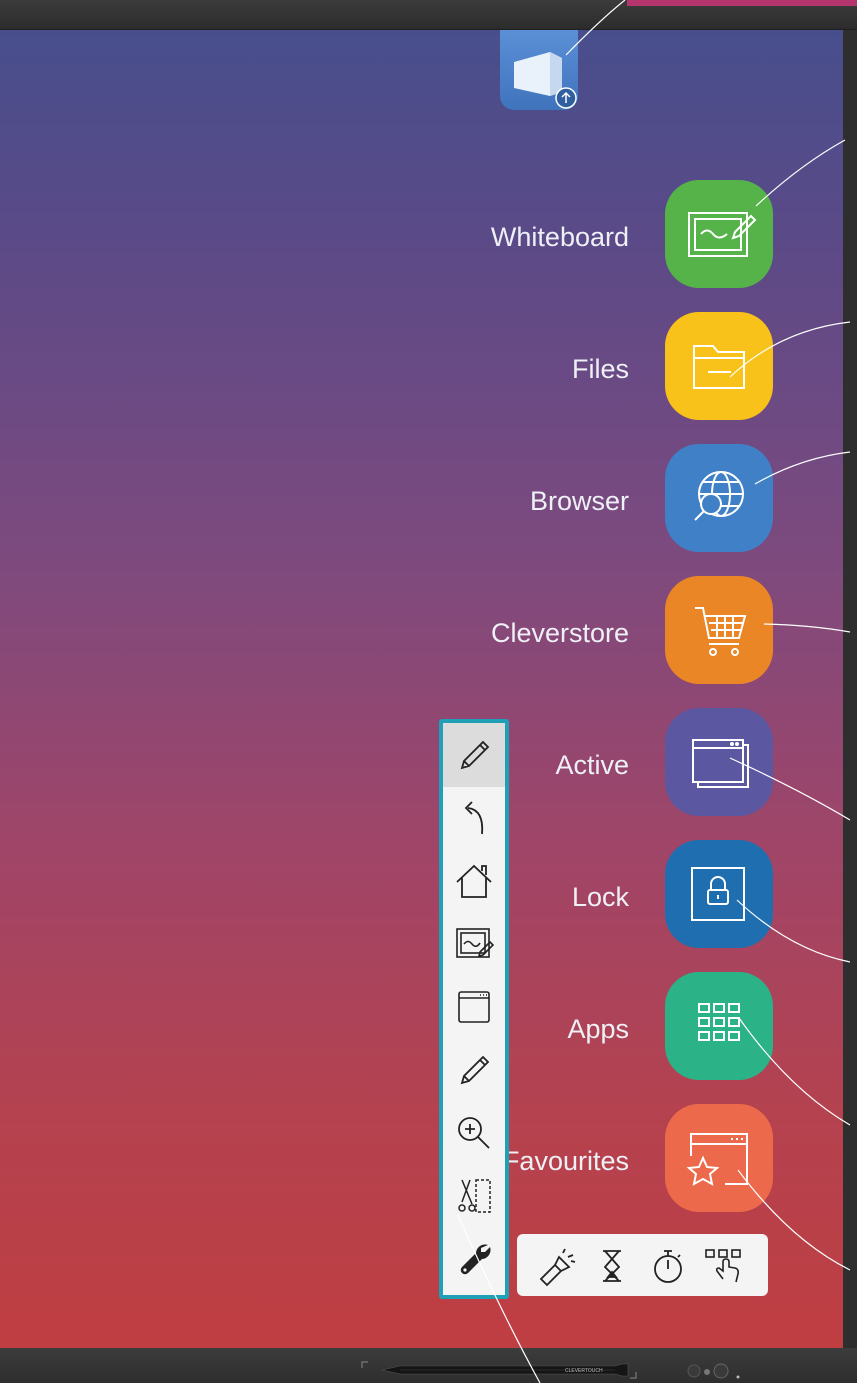  I want to click on wrench-icon, so click(475, 1259).